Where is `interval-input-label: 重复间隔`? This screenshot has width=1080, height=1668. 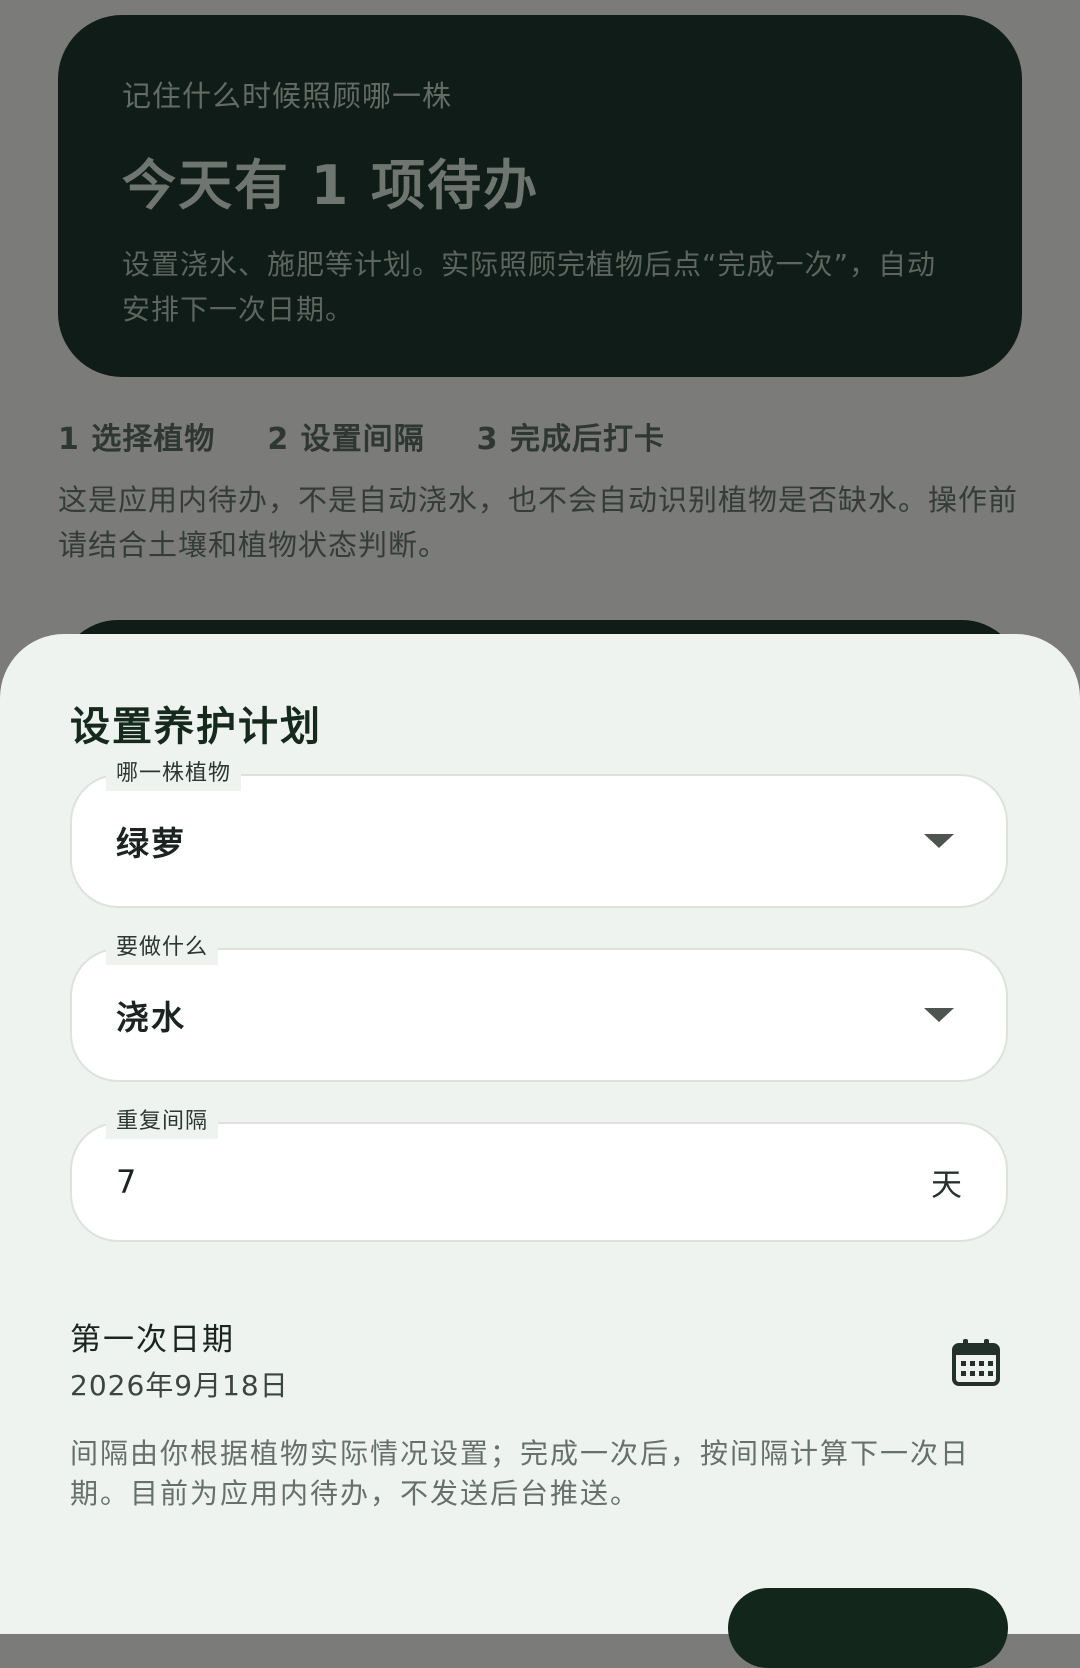 interval-input-label: 重复间隔 is located at coordinates (162, 1122).